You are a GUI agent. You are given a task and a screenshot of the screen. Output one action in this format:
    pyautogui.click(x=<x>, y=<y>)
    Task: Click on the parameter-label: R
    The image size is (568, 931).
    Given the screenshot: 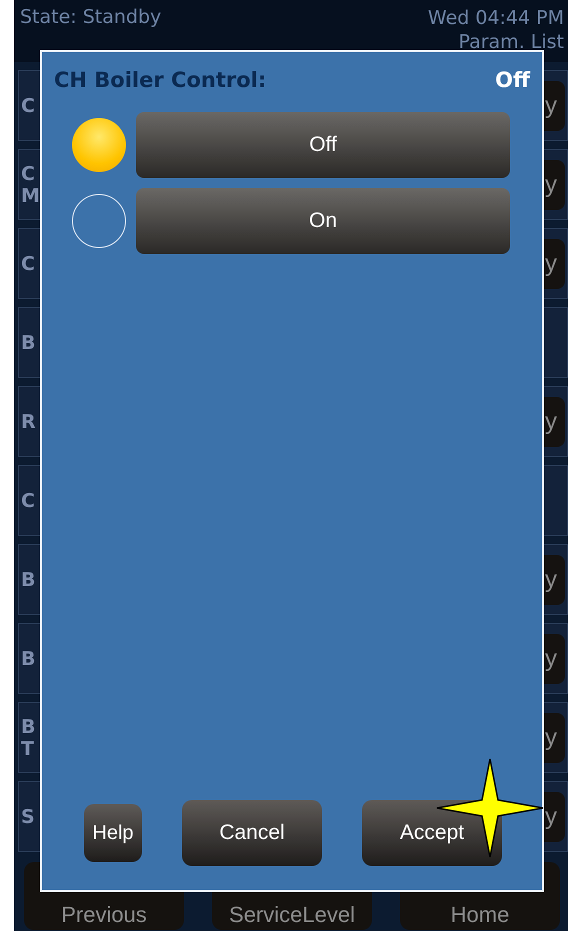 What is the action you would take?
    pyautogui.click(x=28, y=421)
    